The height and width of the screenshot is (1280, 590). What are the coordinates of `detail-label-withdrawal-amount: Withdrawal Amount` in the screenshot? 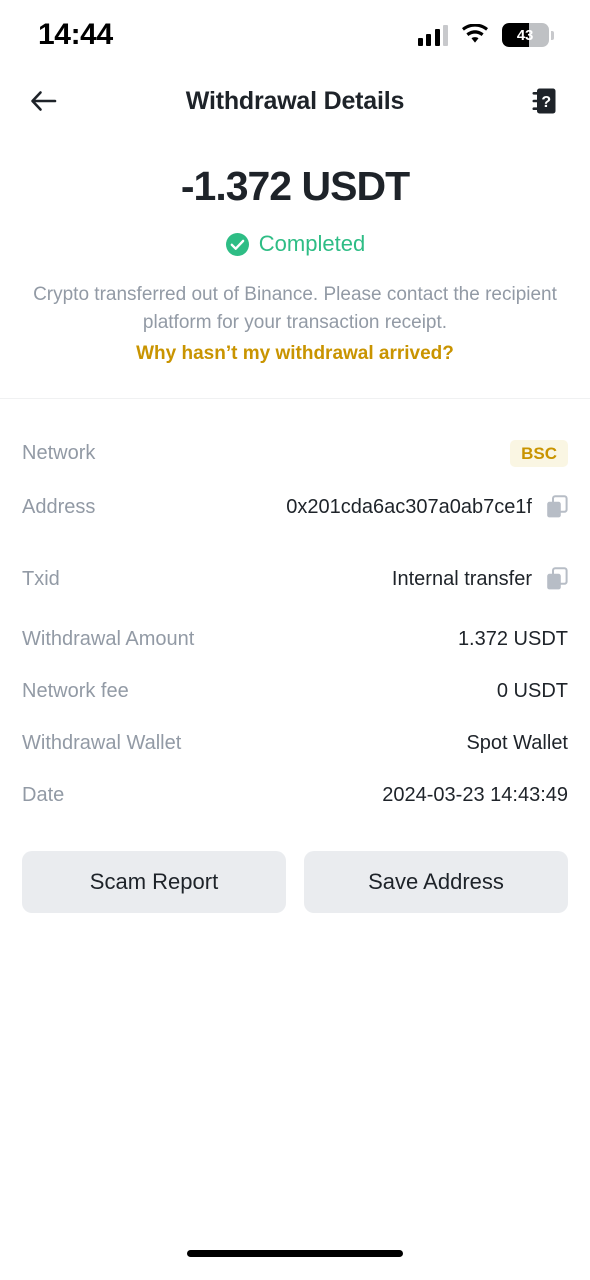 It's located at (108, 638).